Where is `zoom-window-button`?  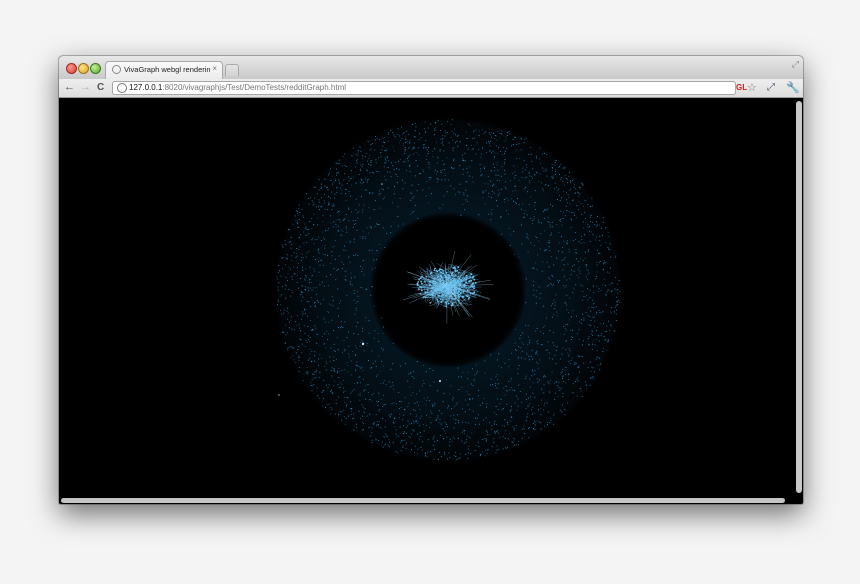
zoom-window-button is located at coordinates (95, 68).